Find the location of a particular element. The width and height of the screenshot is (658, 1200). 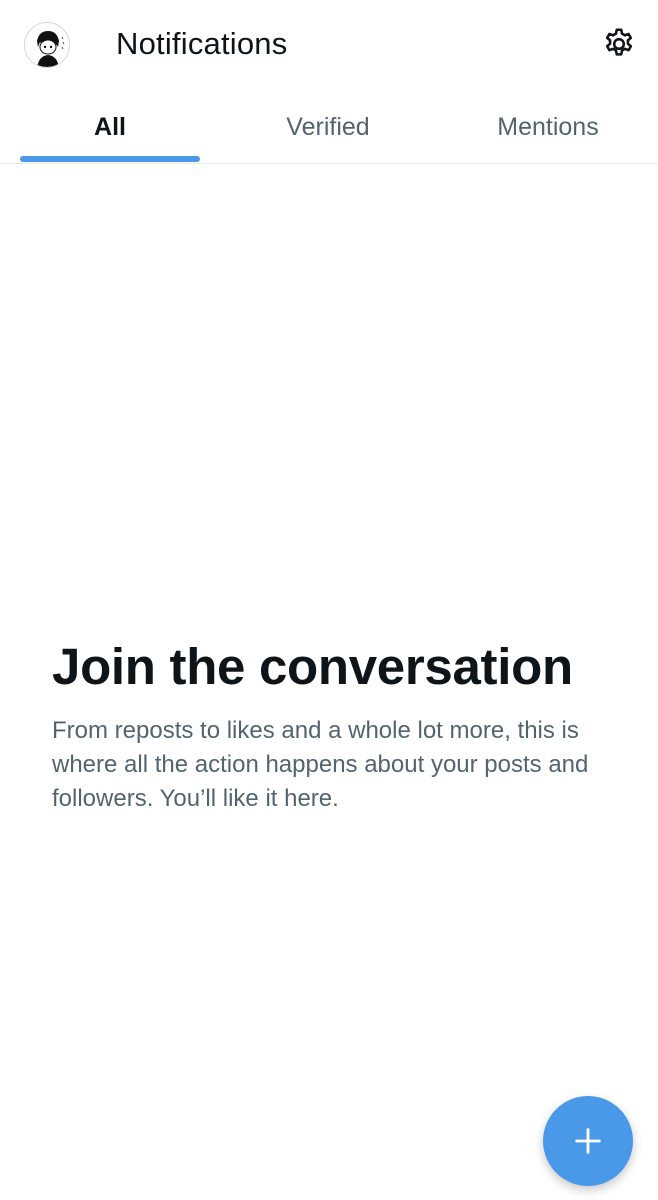

gear-icon is located at coordinates (619, 42).